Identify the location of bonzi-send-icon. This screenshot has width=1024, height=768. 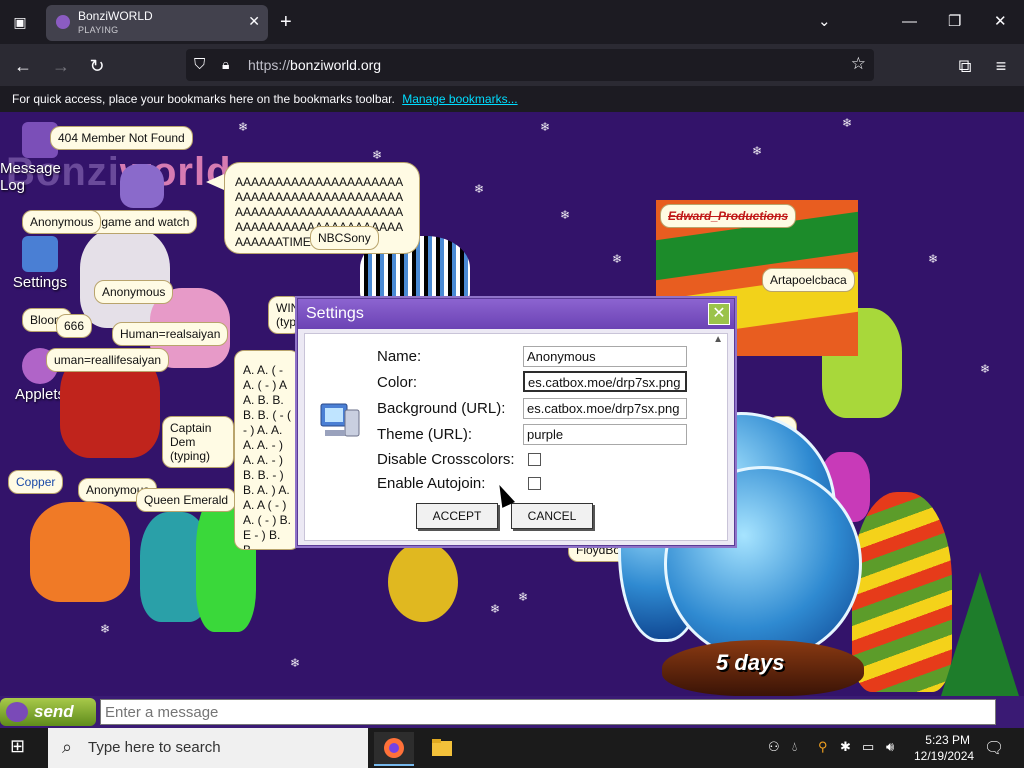
(17, 712).